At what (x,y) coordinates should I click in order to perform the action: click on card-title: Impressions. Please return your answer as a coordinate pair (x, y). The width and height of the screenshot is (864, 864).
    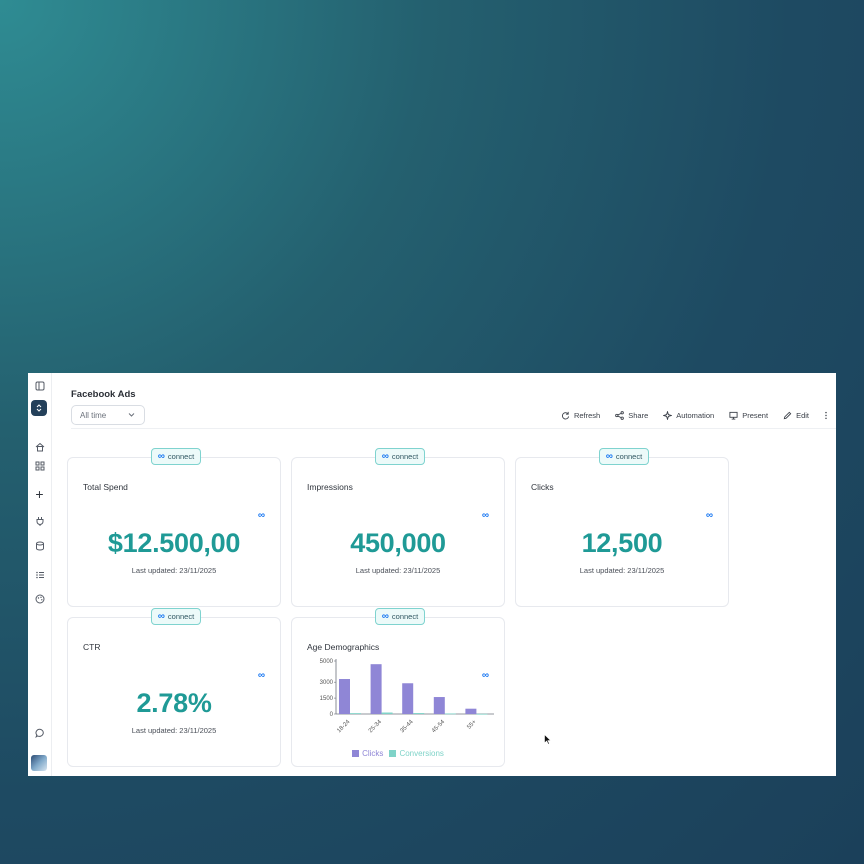
    Looking at the image, I should click on (330, 487).